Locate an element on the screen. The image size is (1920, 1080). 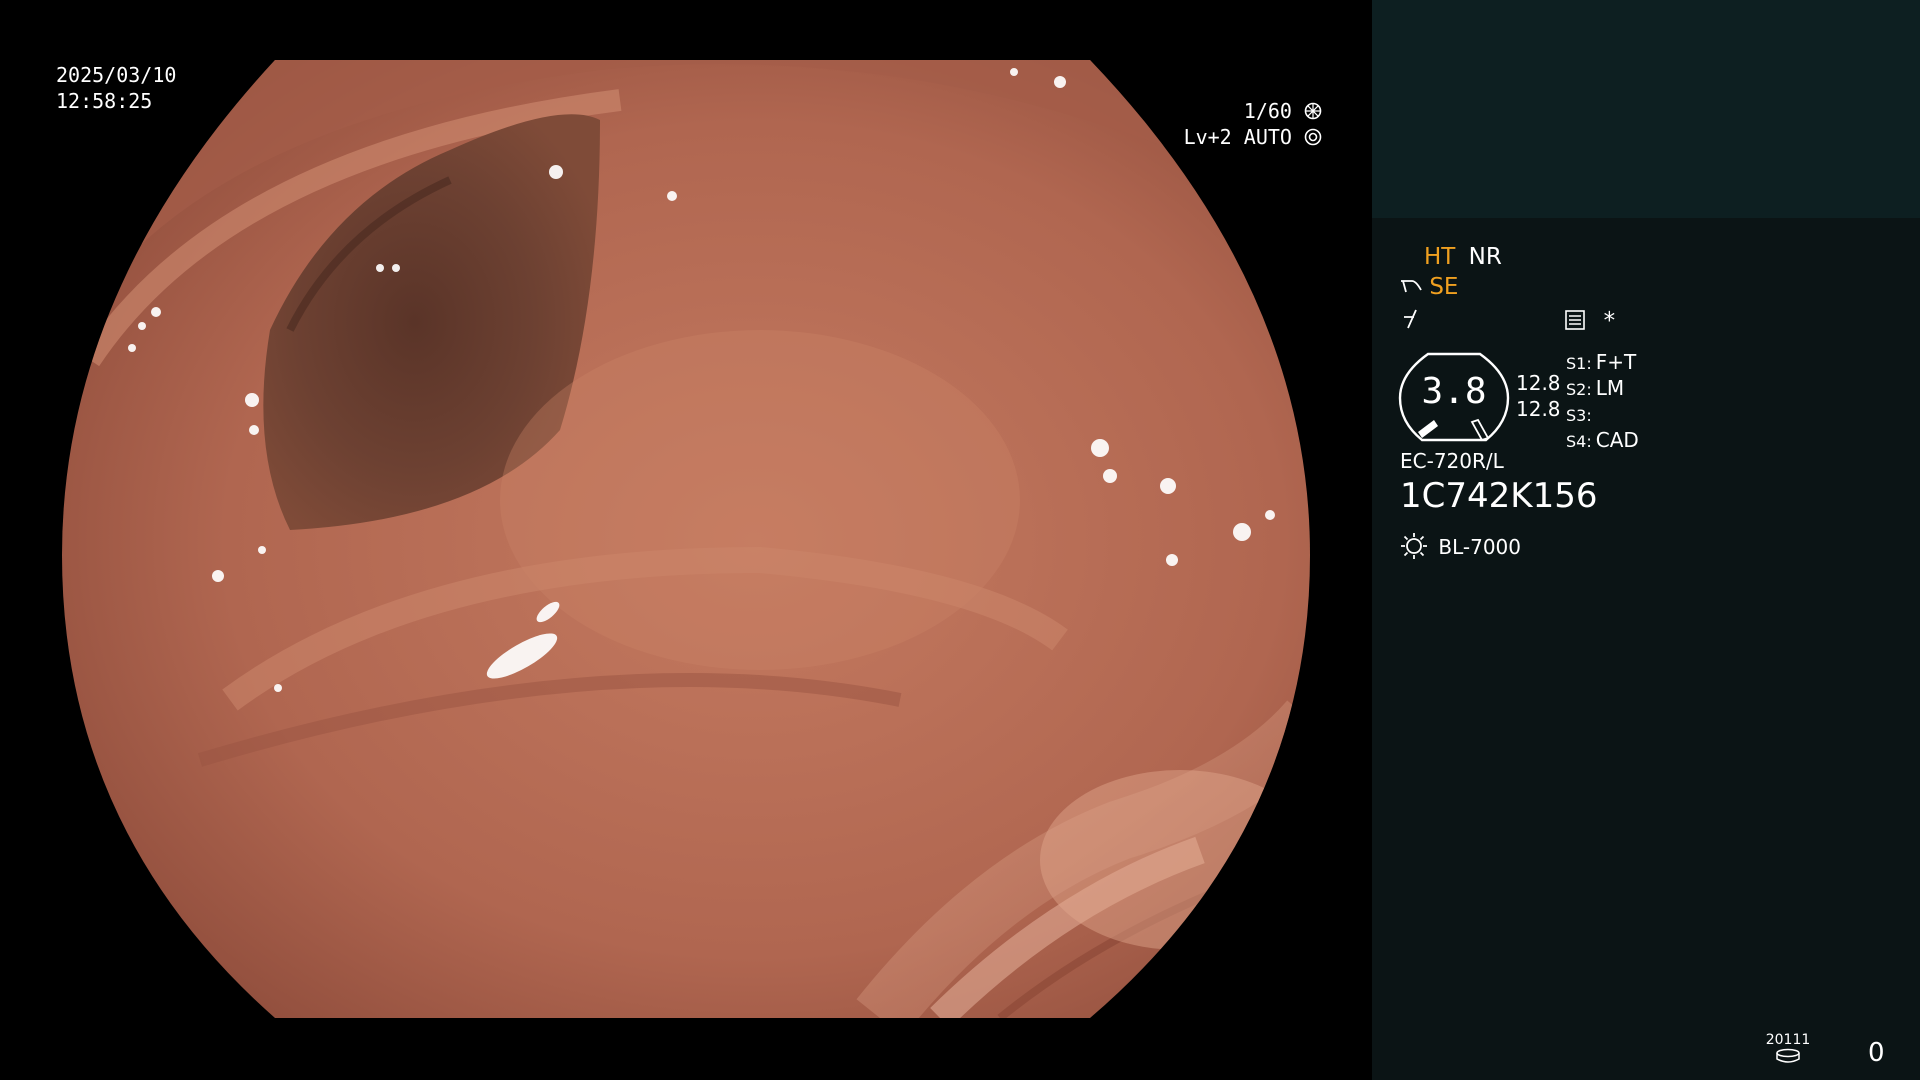
nr-indicator: NR is located at coordinates (1485, 257).